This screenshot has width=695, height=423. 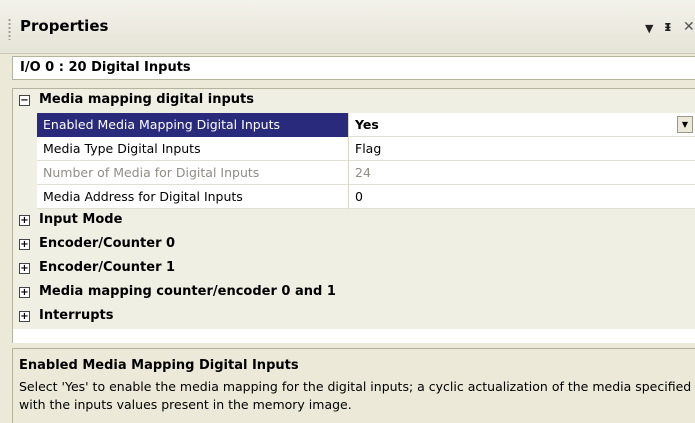 I want to click on object-selector-label: I/O 0 : 20 Digital Inputs, so click(x=105, y=67).